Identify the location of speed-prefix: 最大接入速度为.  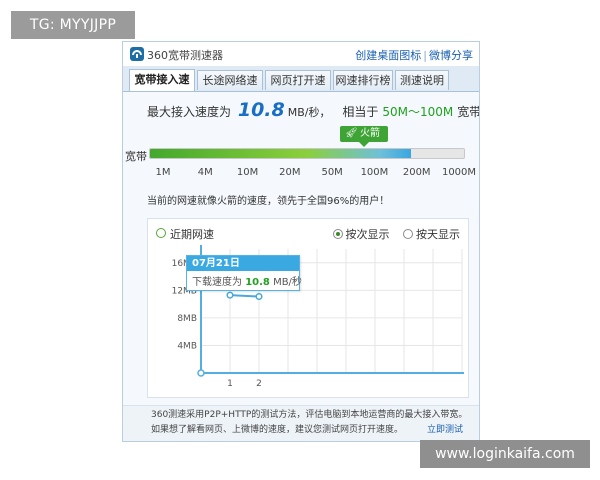
(189, 112).